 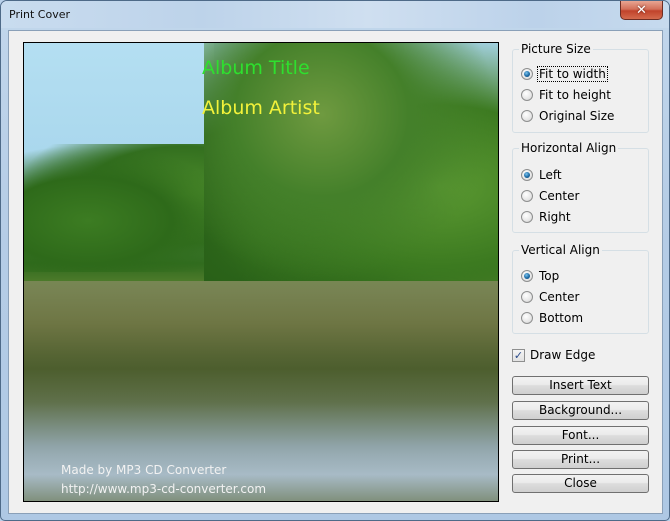 I want to click on credit-url-text: http://www.mp3-cd-converter.com, so click(x=163, y=489).